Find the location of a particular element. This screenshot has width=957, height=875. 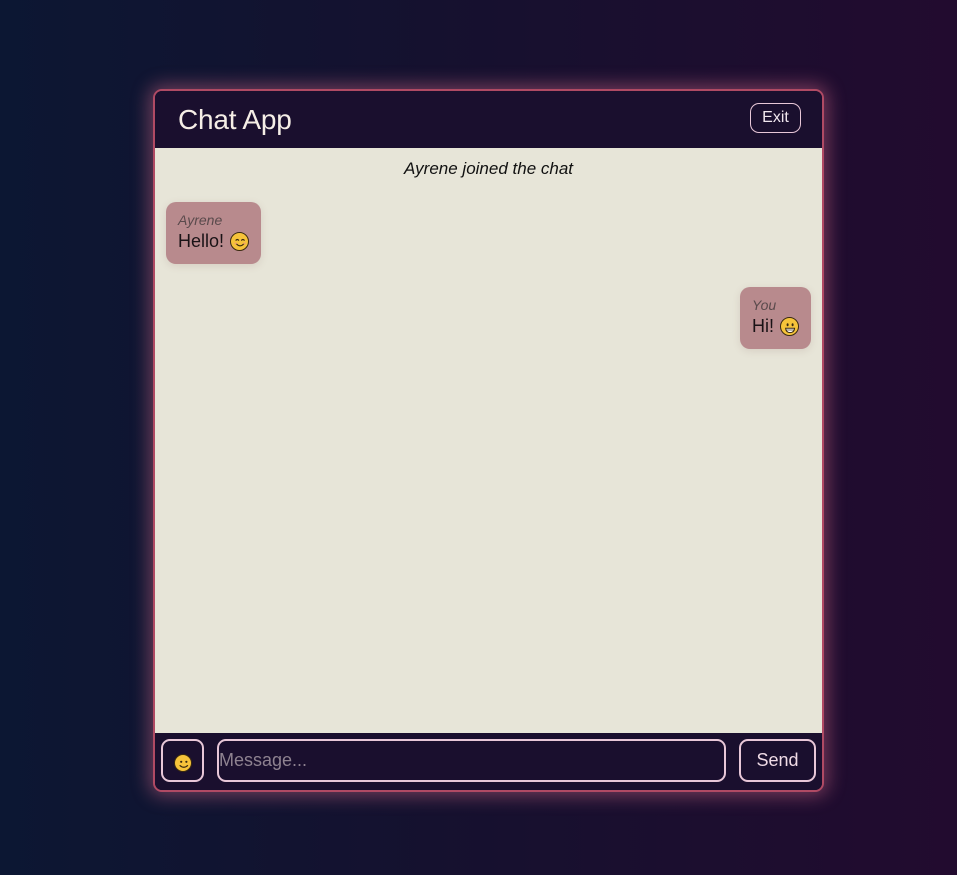

message-bubble-sent: You Hi! is located at coordinates (775, 318).